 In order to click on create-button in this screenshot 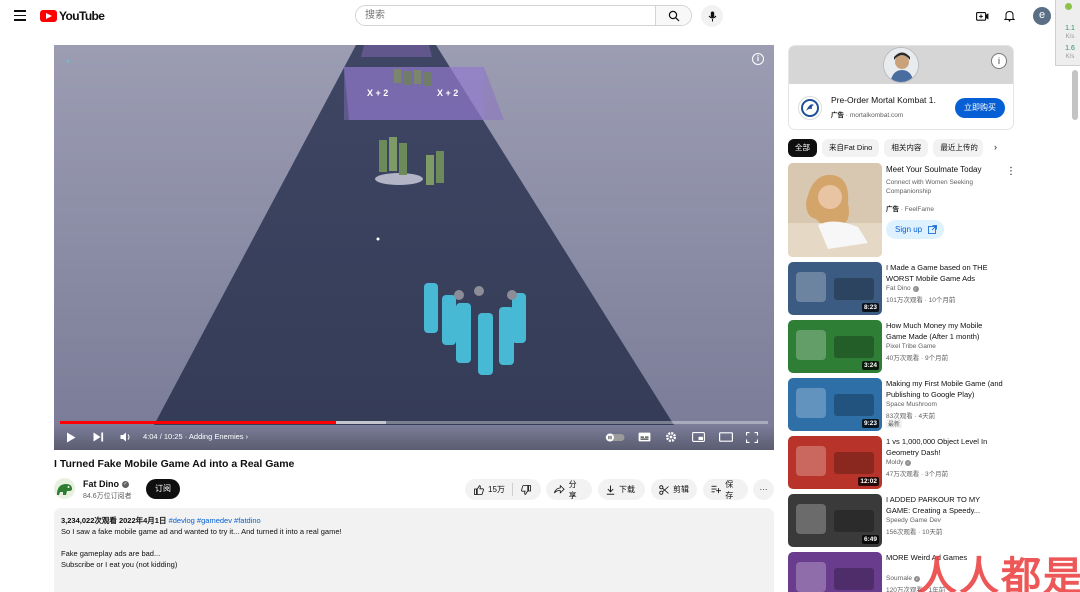, I will do `click(982, 16)`.